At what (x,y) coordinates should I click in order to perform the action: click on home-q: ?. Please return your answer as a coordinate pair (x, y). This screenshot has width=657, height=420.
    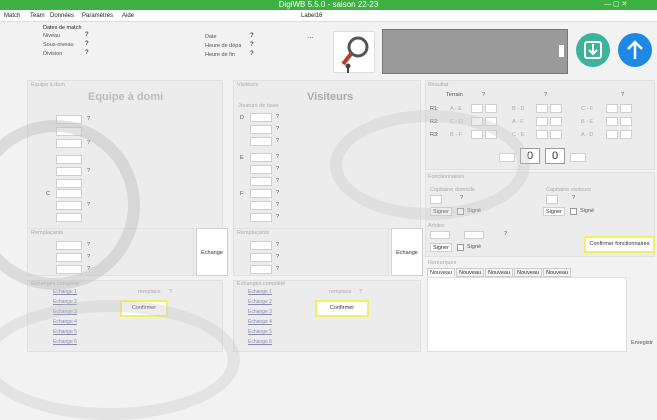
    Looking at the image, I should click on (89, 205).